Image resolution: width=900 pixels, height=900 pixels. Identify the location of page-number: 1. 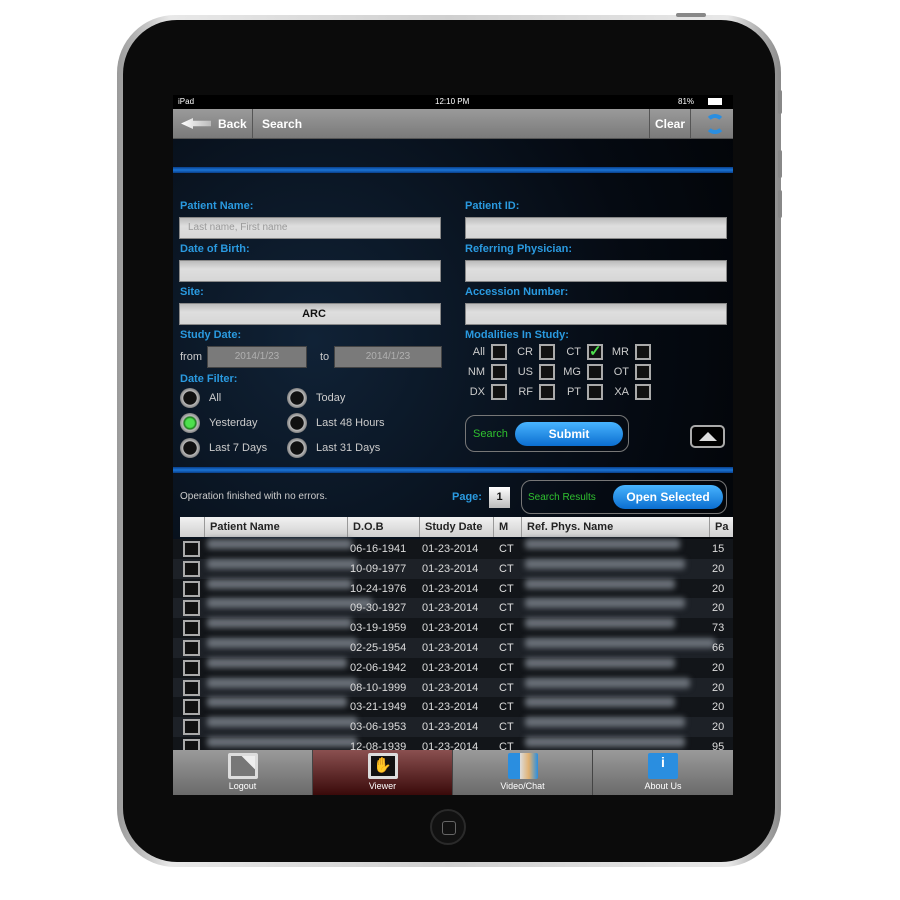
(499, 497).